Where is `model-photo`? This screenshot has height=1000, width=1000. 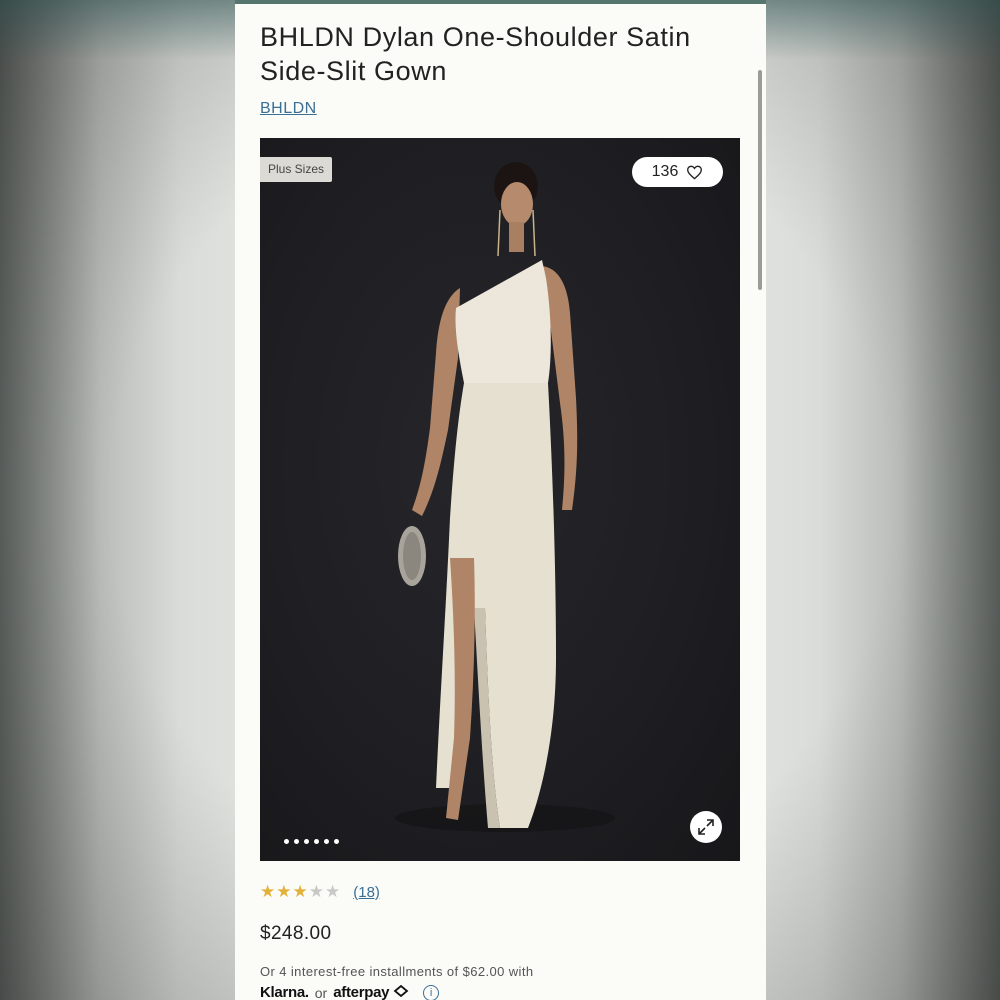
model-photo is located at coordinates (505, 497).